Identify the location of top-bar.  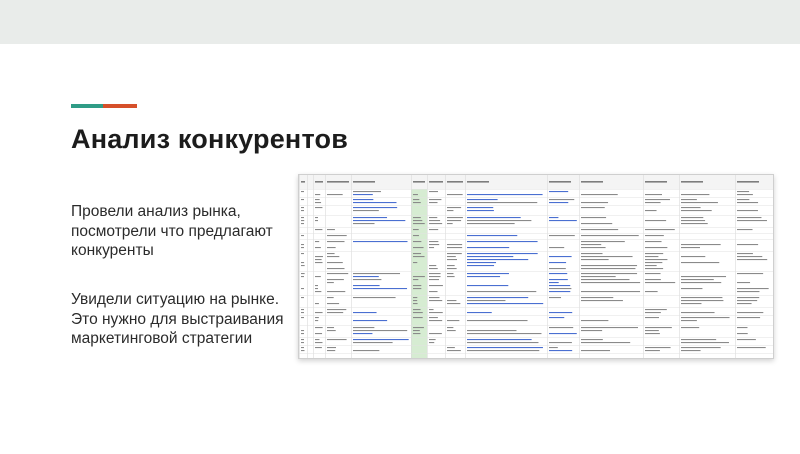
(400, 22).